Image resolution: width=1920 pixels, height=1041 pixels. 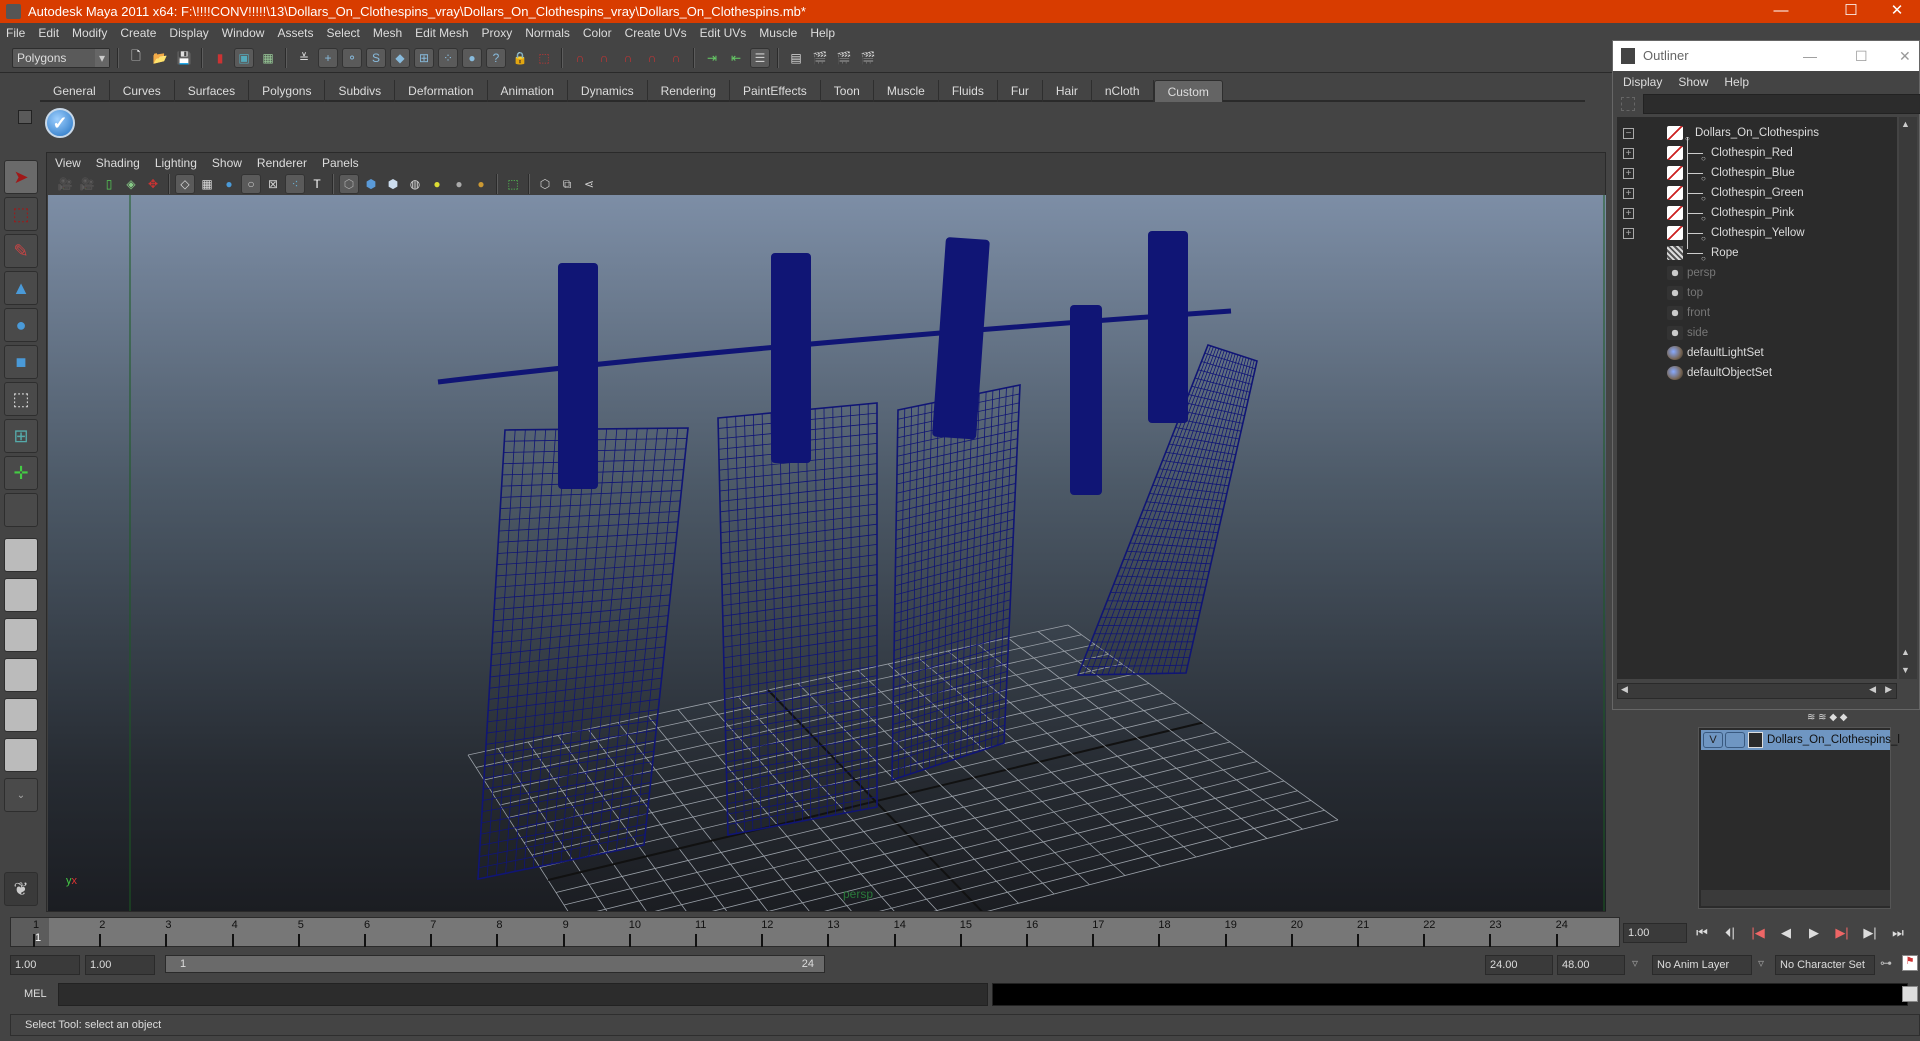 I want to click on current-frame-field: 1.00, so click(x=1655, y=933).